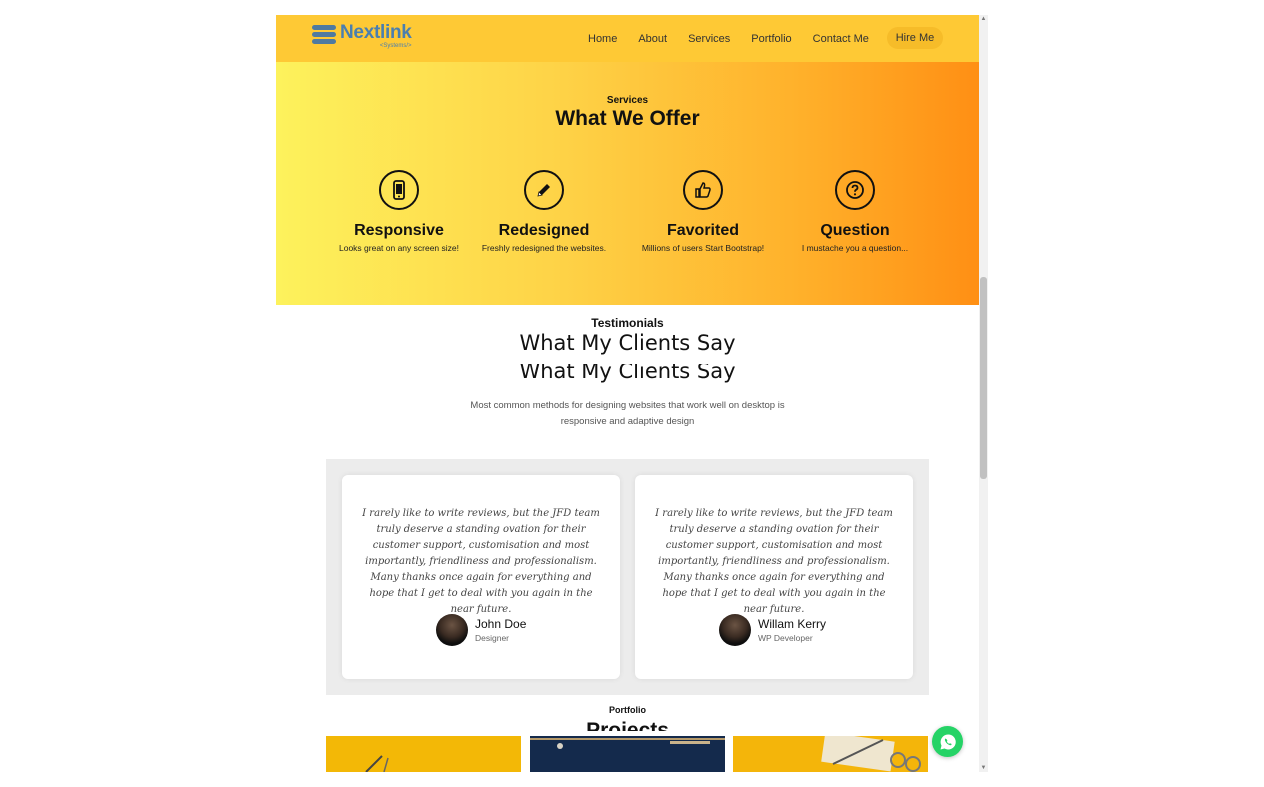 The height and width of the screenshot is (787, 1264). Describe the element at coordinates (395, 46) in the screenshot. I see `brand-tagline: <Systems/>` at that location.